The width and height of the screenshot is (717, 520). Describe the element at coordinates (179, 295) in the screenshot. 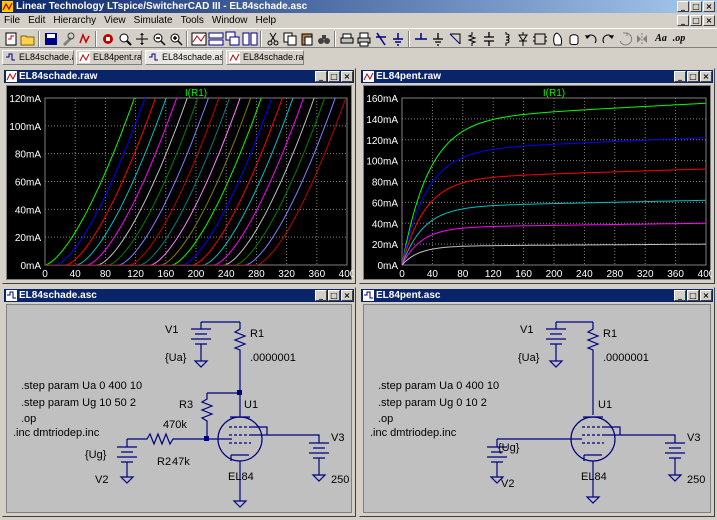

I see `window-titlebar: EL84schade.asc _ □ ×` at that location.